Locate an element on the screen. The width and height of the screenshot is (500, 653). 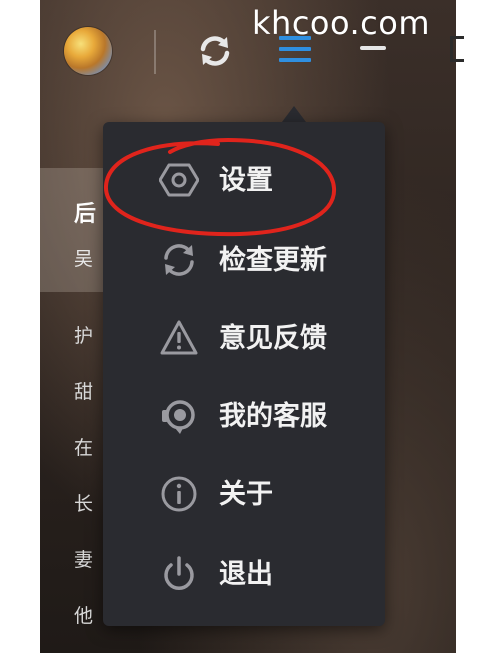
info-icon is located at coordinates (179, 494).